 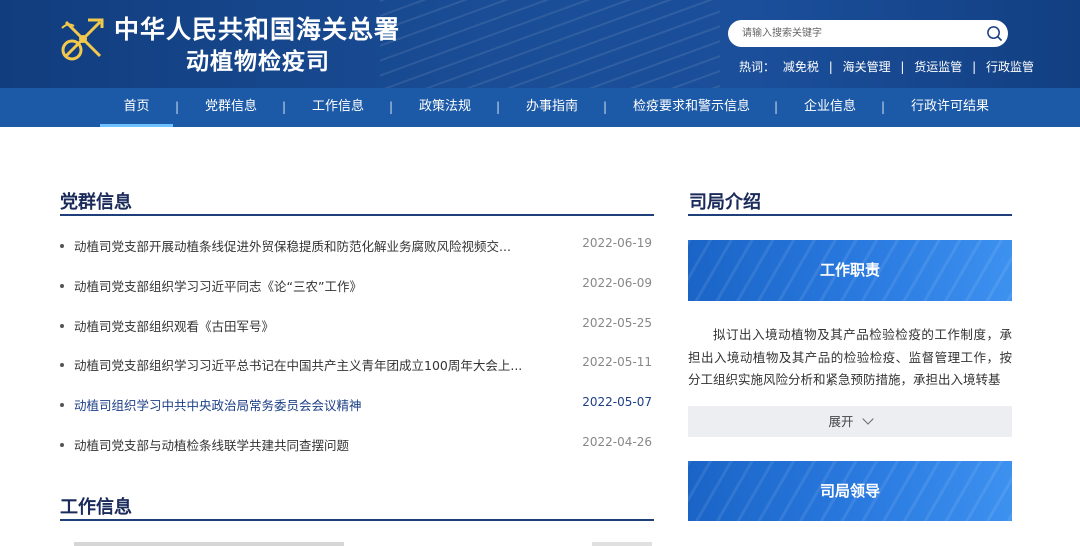 I want to click on cutoff-date-placeholder, so click(x=622, y=544).